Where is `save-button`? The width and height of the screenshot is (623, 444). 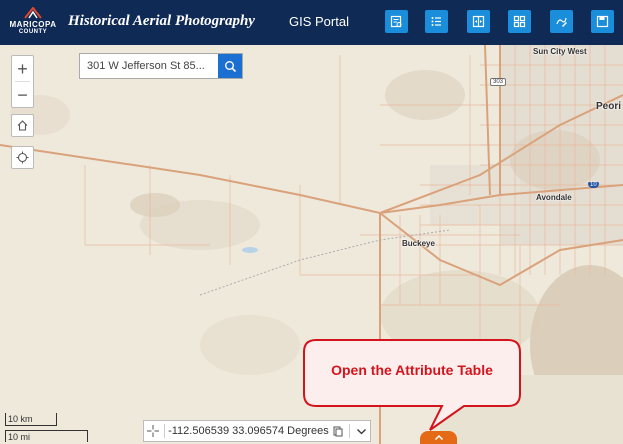 save-button is located at coordinates (602, 21).